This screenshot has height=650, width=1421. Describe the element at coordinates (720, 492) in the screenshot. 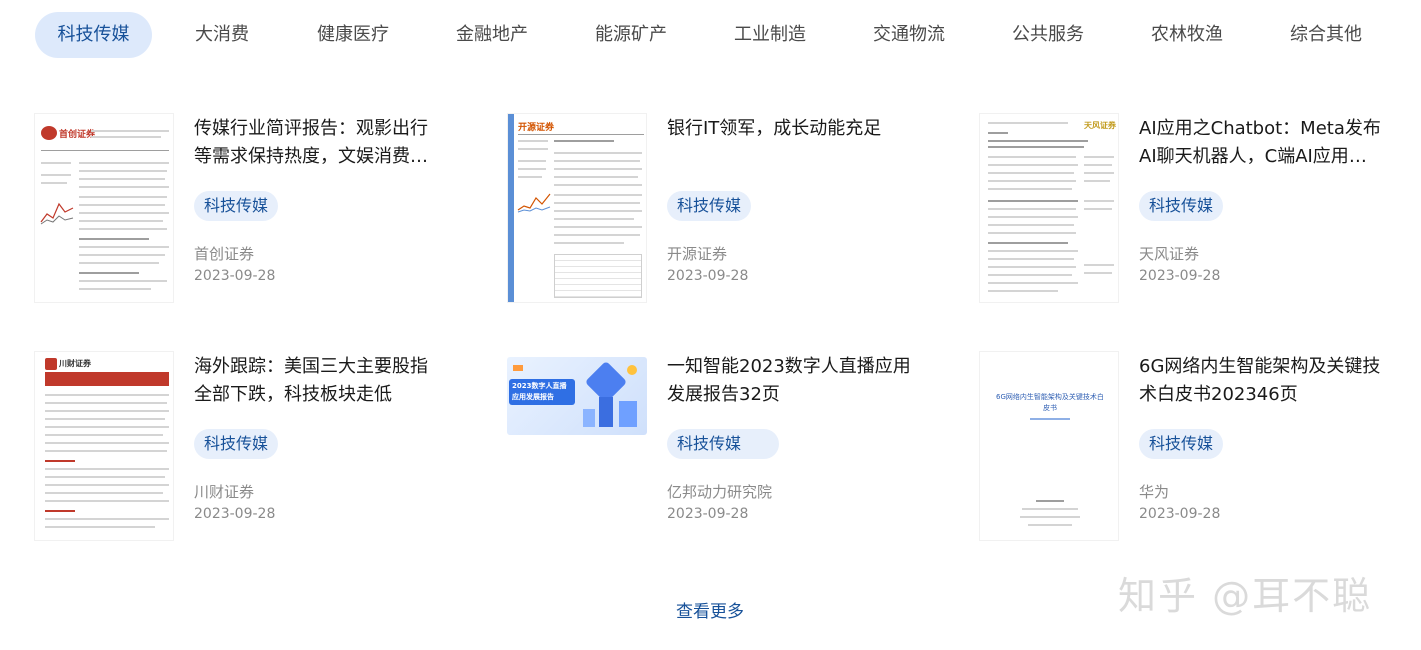

I see `report-source: 亿邦动力研究院` at that location.